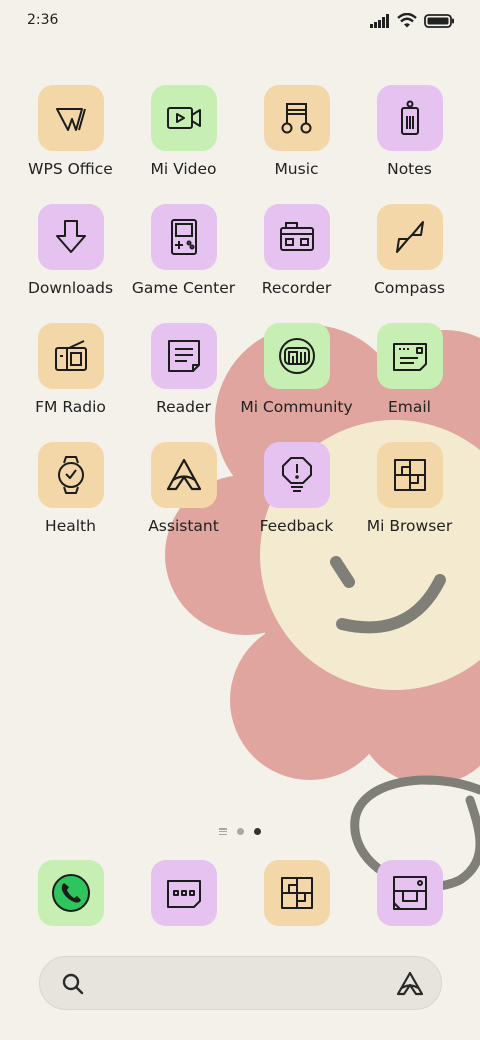  What do you see at coordinates (73, 984) in the screenshot?
I see `search-icon` at bounding box center [73, 984].